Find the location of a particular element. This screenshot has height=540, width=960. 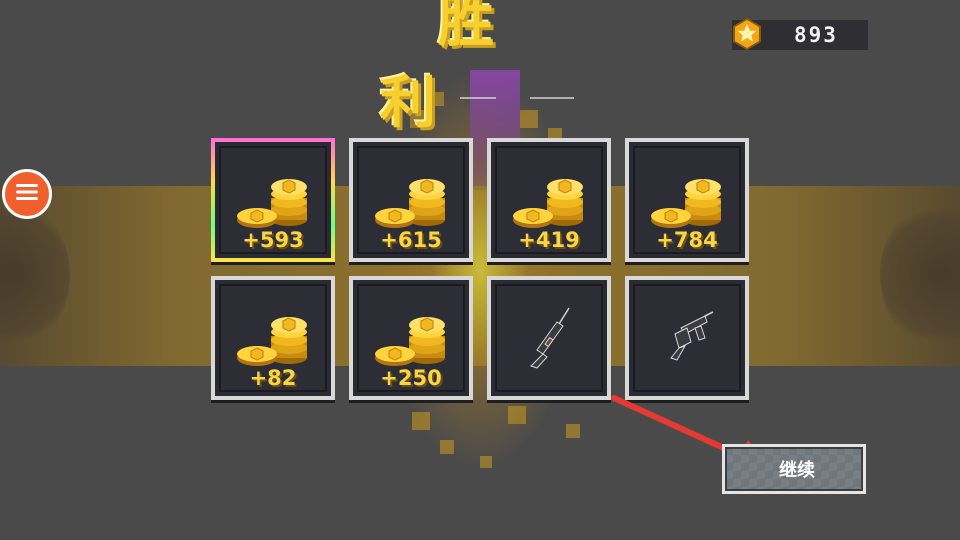

reward-card: +419 is located at coordinates (549, 200).